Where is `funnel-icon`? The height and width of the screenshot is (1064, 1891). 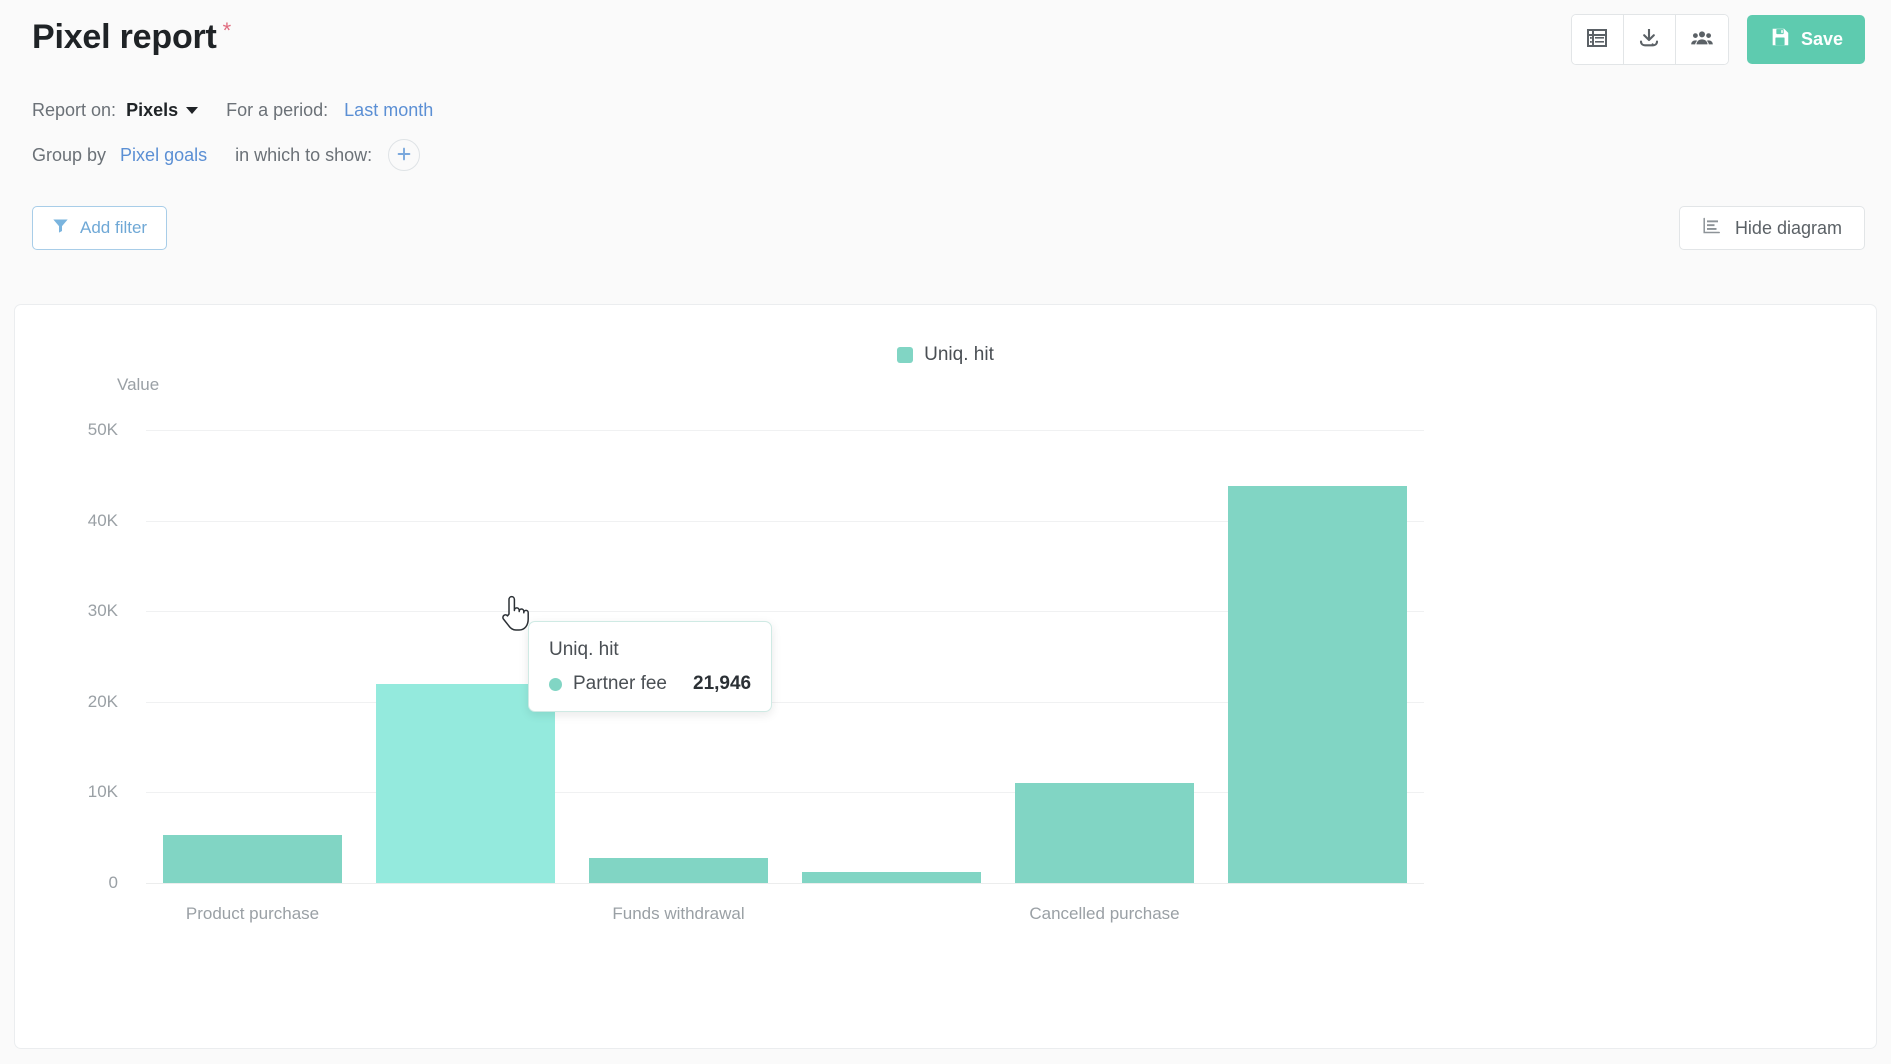 funnel-icon is located at coordinates (60, 228).